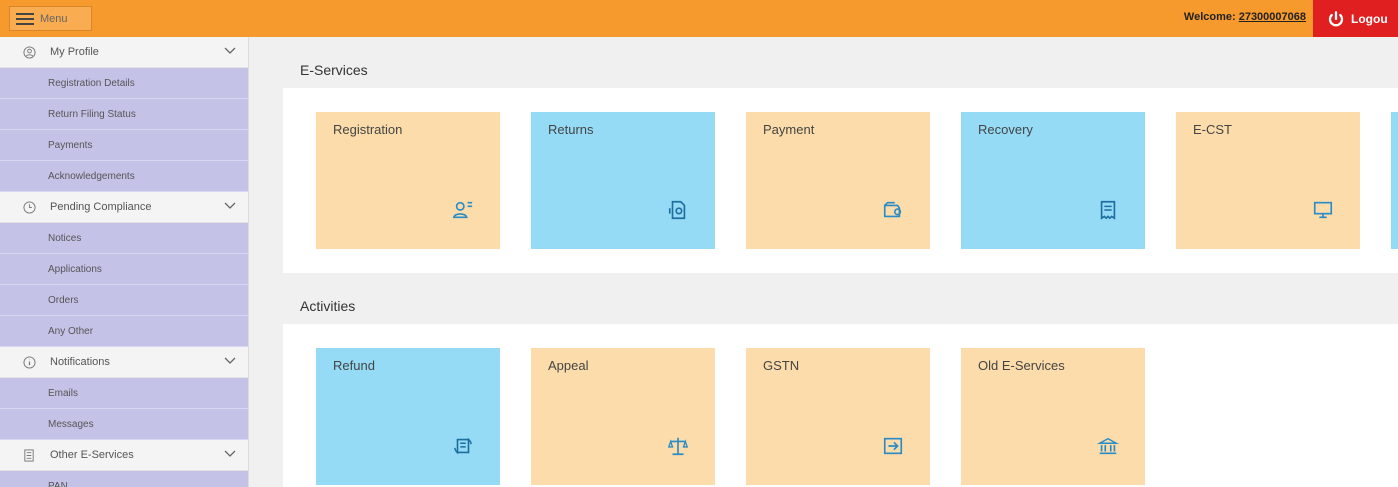  Describe the element at coordinates (623, 180) in the screenshot. I see `tile-returns: Returns` at that location.